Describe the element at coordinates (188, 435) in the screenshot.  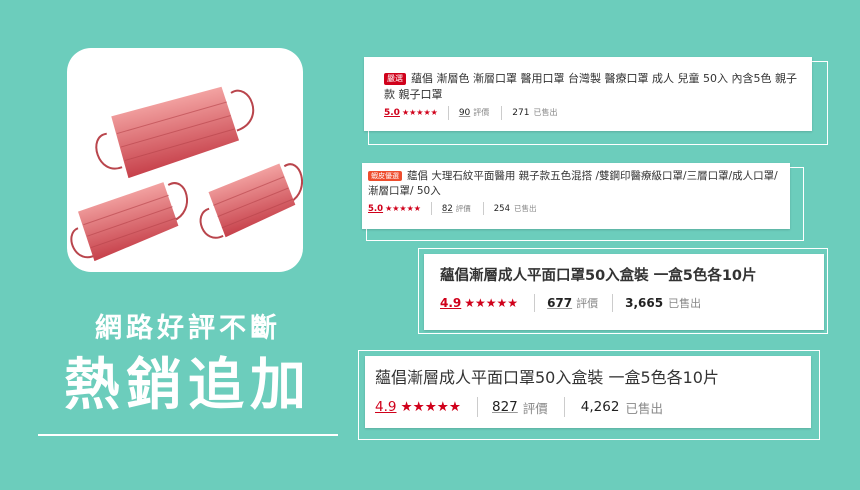
I see `headline-underline` at that location.